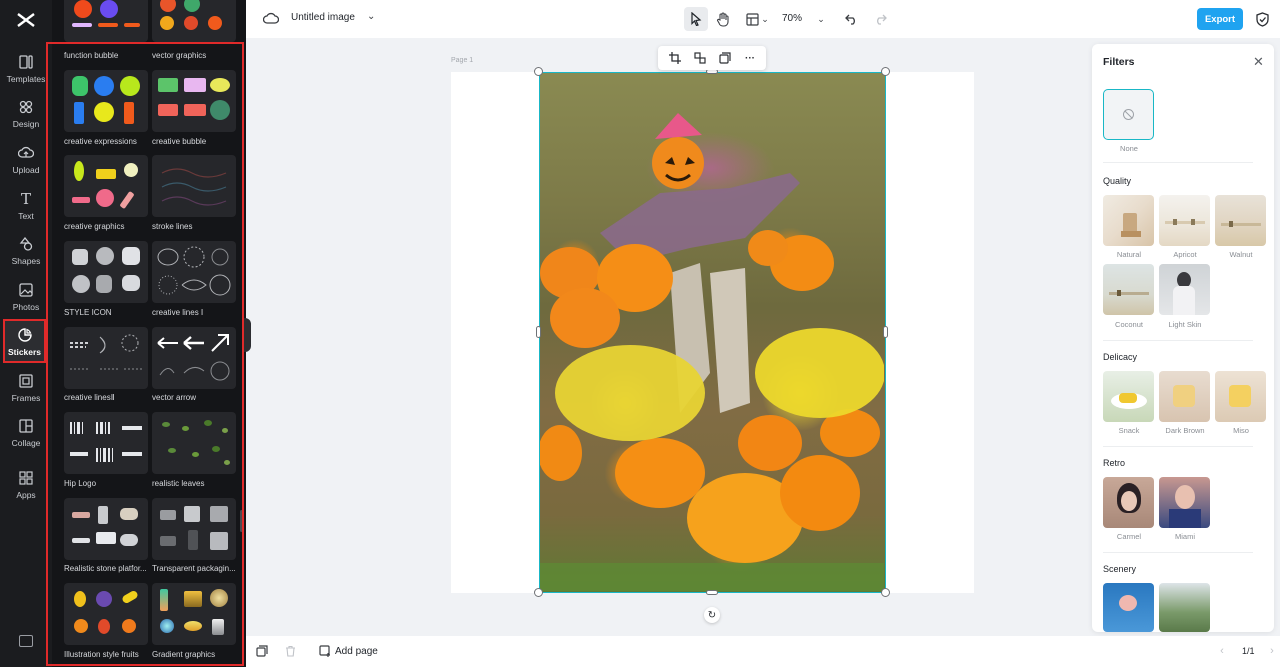  I want to click on upload-icon, so click(26, 153).